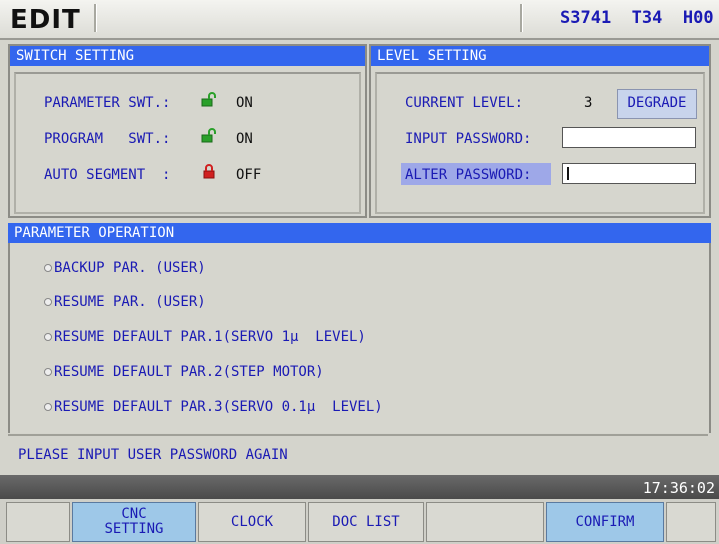 The image size is (719, 544). Describe the element at coordinates (38, 522) in the screenshot. I see `softkey-blank-left` at that location.